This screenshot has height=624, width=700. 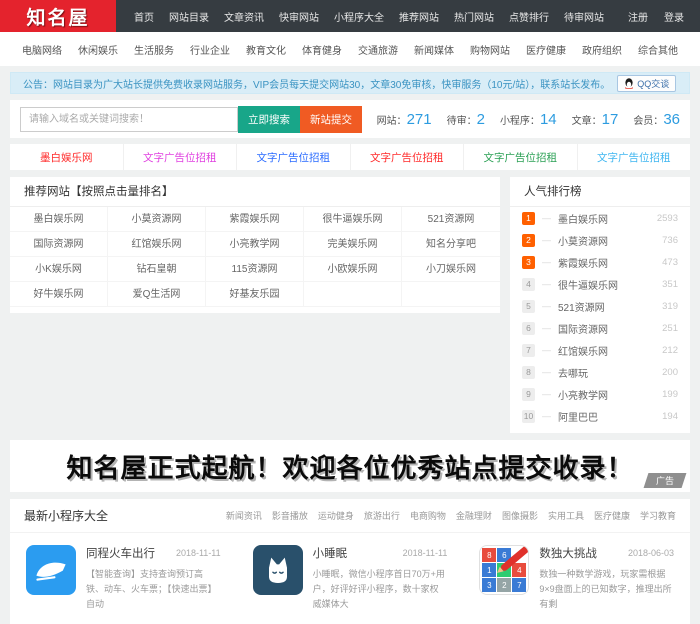 I want to click on ranking-row: 1 — 墨白娱乐网 2593, so click(x=600, y=218).